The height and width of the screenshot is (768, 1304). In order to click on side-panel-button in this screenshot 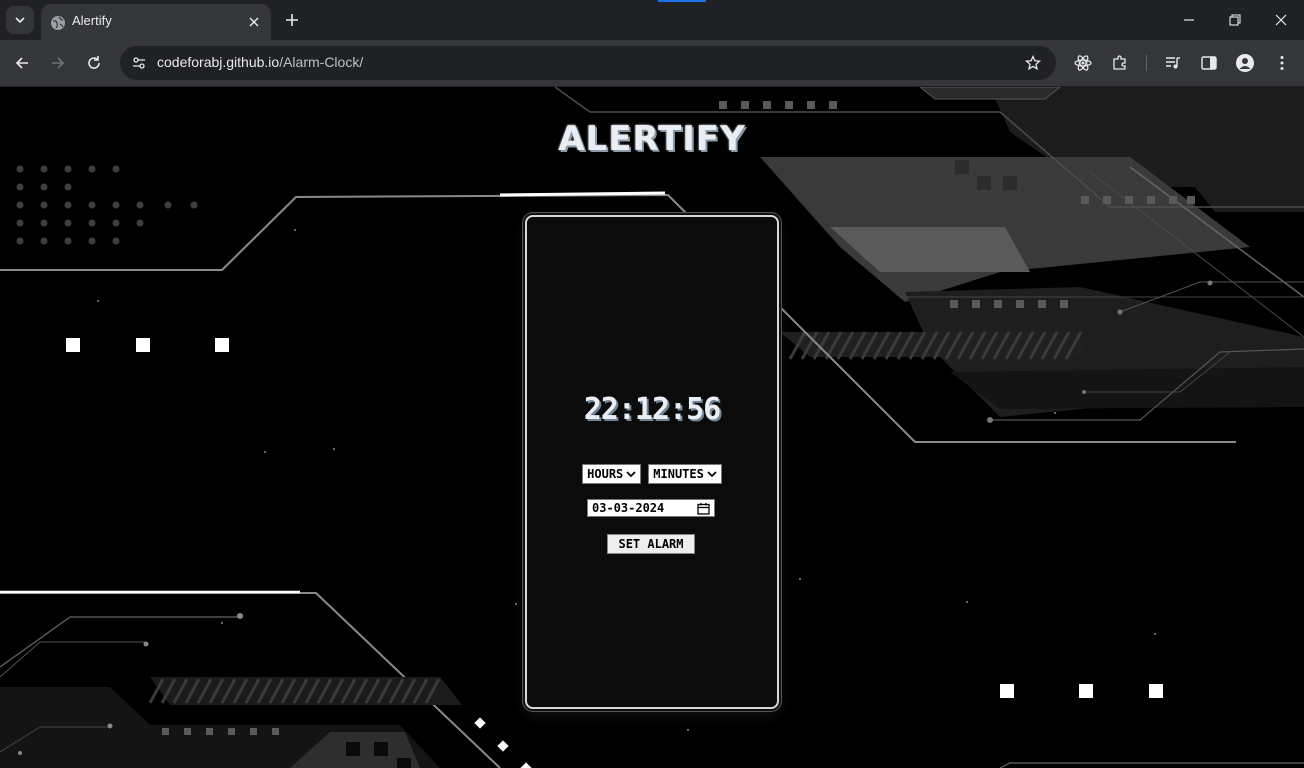, I will do `click(1209, 63)`.